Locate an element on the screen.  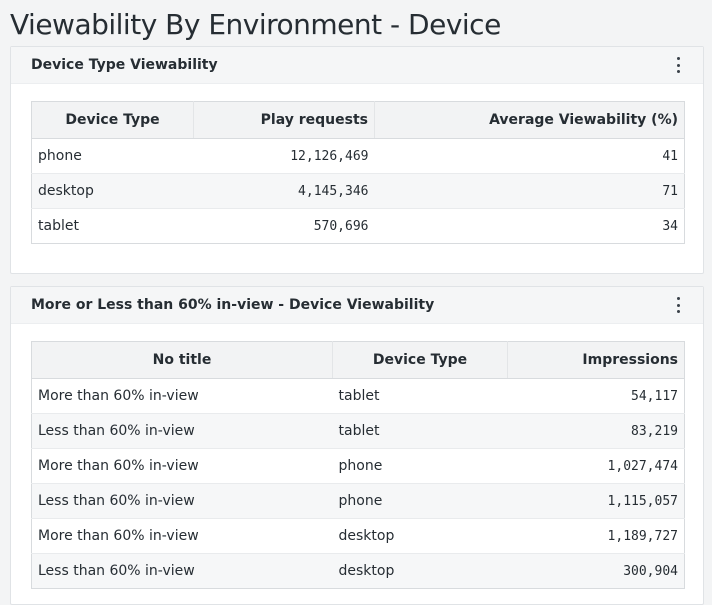
table-row: desktop 4,145,346 71 is located at coordinates (358, 191).